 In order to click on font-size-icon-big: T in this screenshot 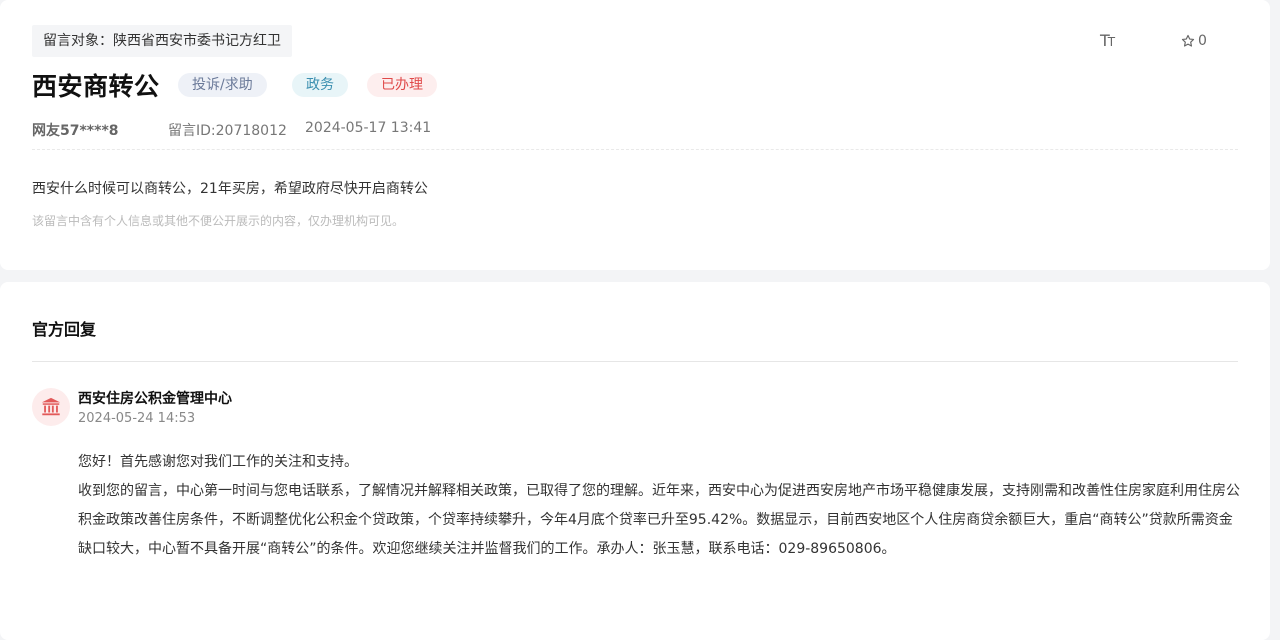, I will do `click(1105, 40)`.